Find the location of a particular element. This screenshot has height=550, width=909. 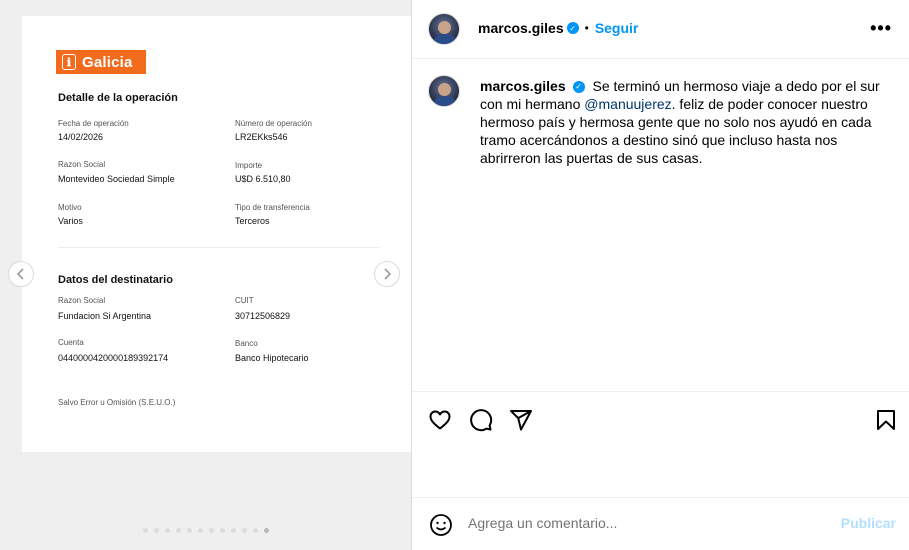

field-label: Cuenta is located at coordinates (71, 342).